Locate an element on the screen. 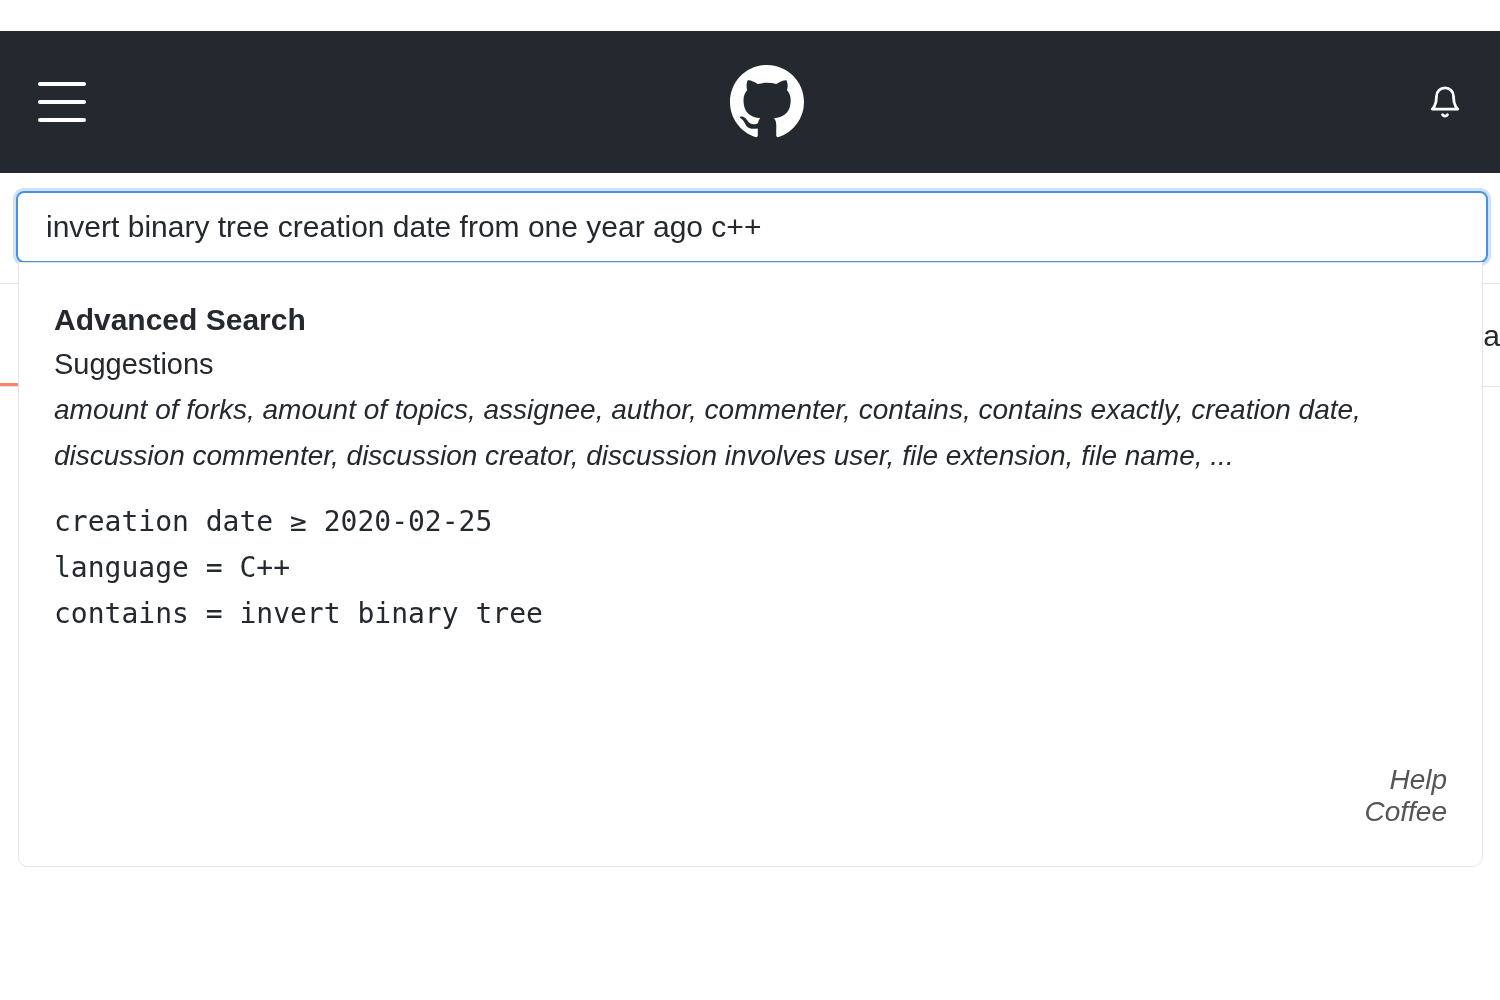 This screenshot has width=1500, height=1000. tab: a is located at coordinates (1491, 335).